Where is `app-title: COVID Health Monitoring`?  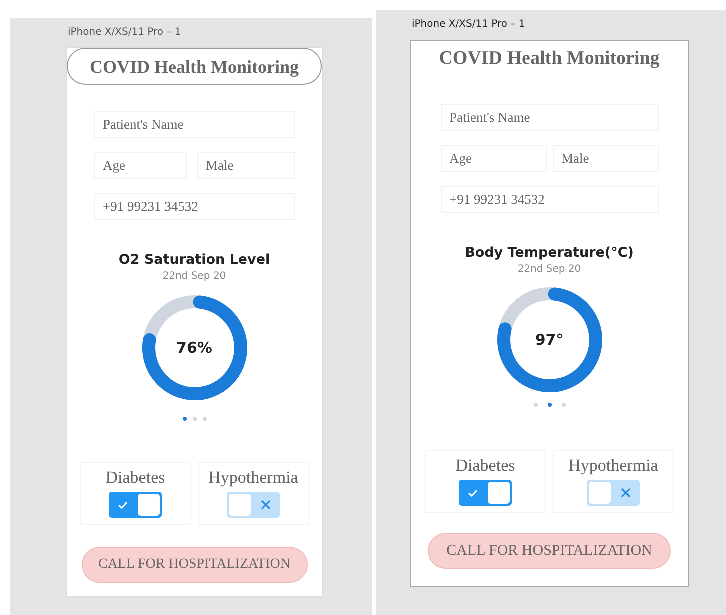
app-title: COVID Health Monitoring is located at coordinates (549, 59).